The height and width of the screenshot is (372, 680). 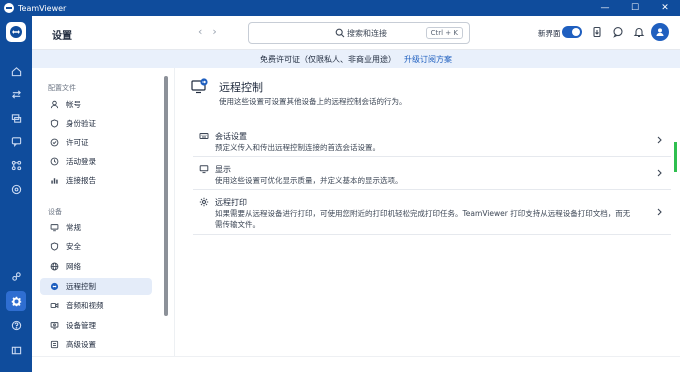 What do you see at coordinates (549, 33) in the screenshot?
I see `new-ui-label: 新界面` at bounding box center [549, 33].